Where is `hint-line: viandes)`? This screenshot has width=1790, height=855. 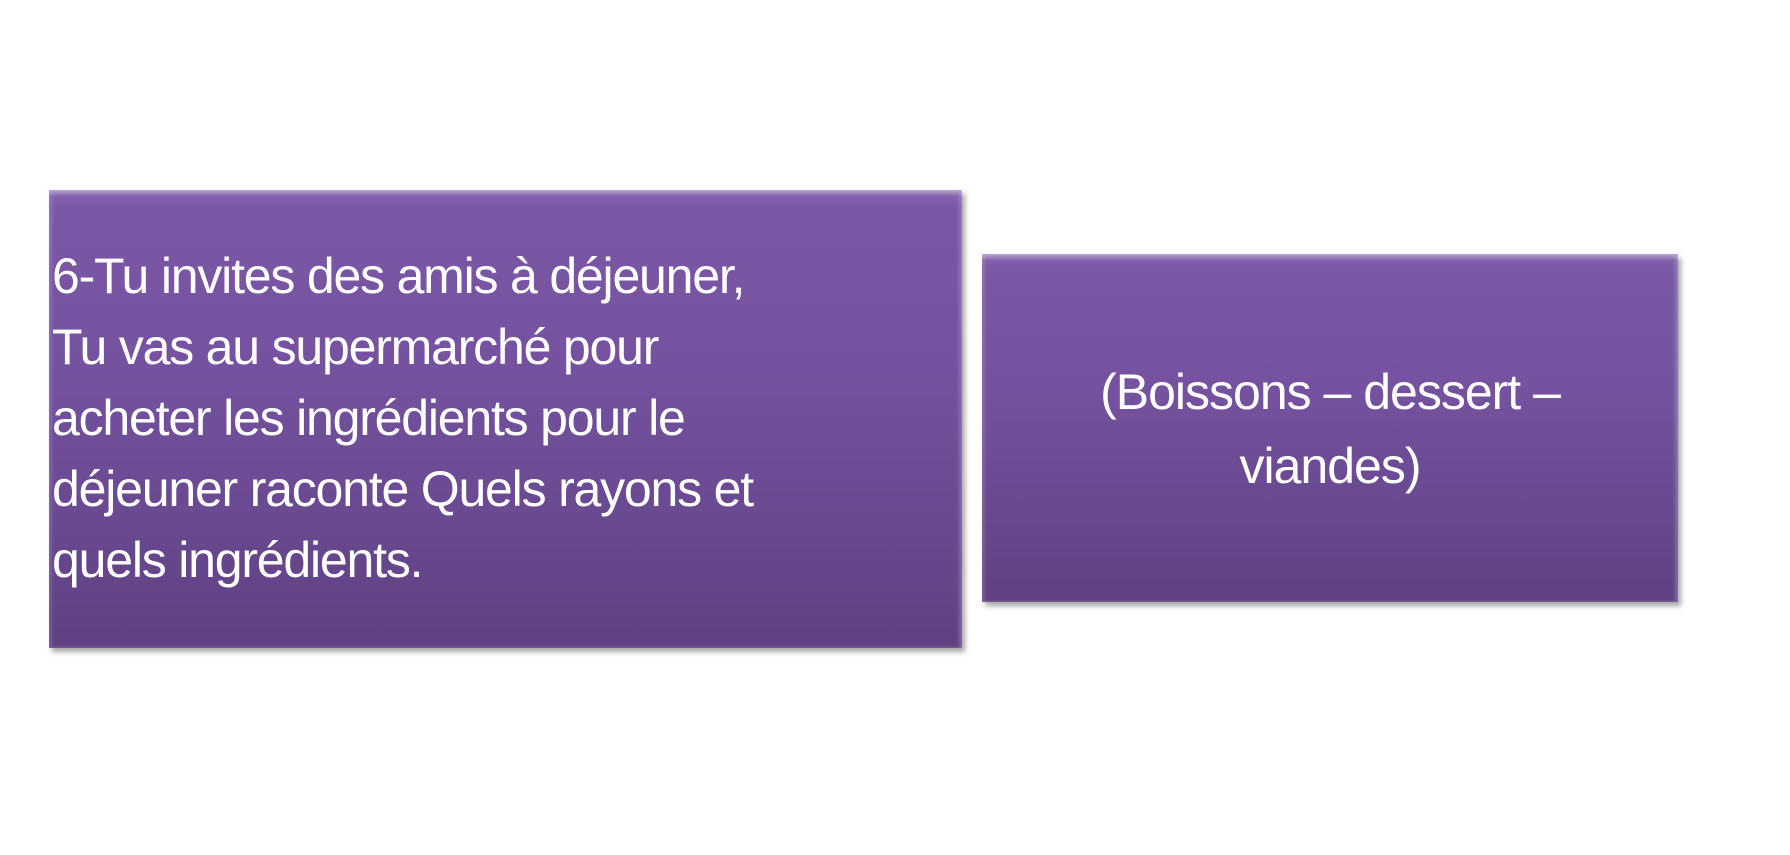
hint-line: viandes) is located at coordinates (1330, 466).